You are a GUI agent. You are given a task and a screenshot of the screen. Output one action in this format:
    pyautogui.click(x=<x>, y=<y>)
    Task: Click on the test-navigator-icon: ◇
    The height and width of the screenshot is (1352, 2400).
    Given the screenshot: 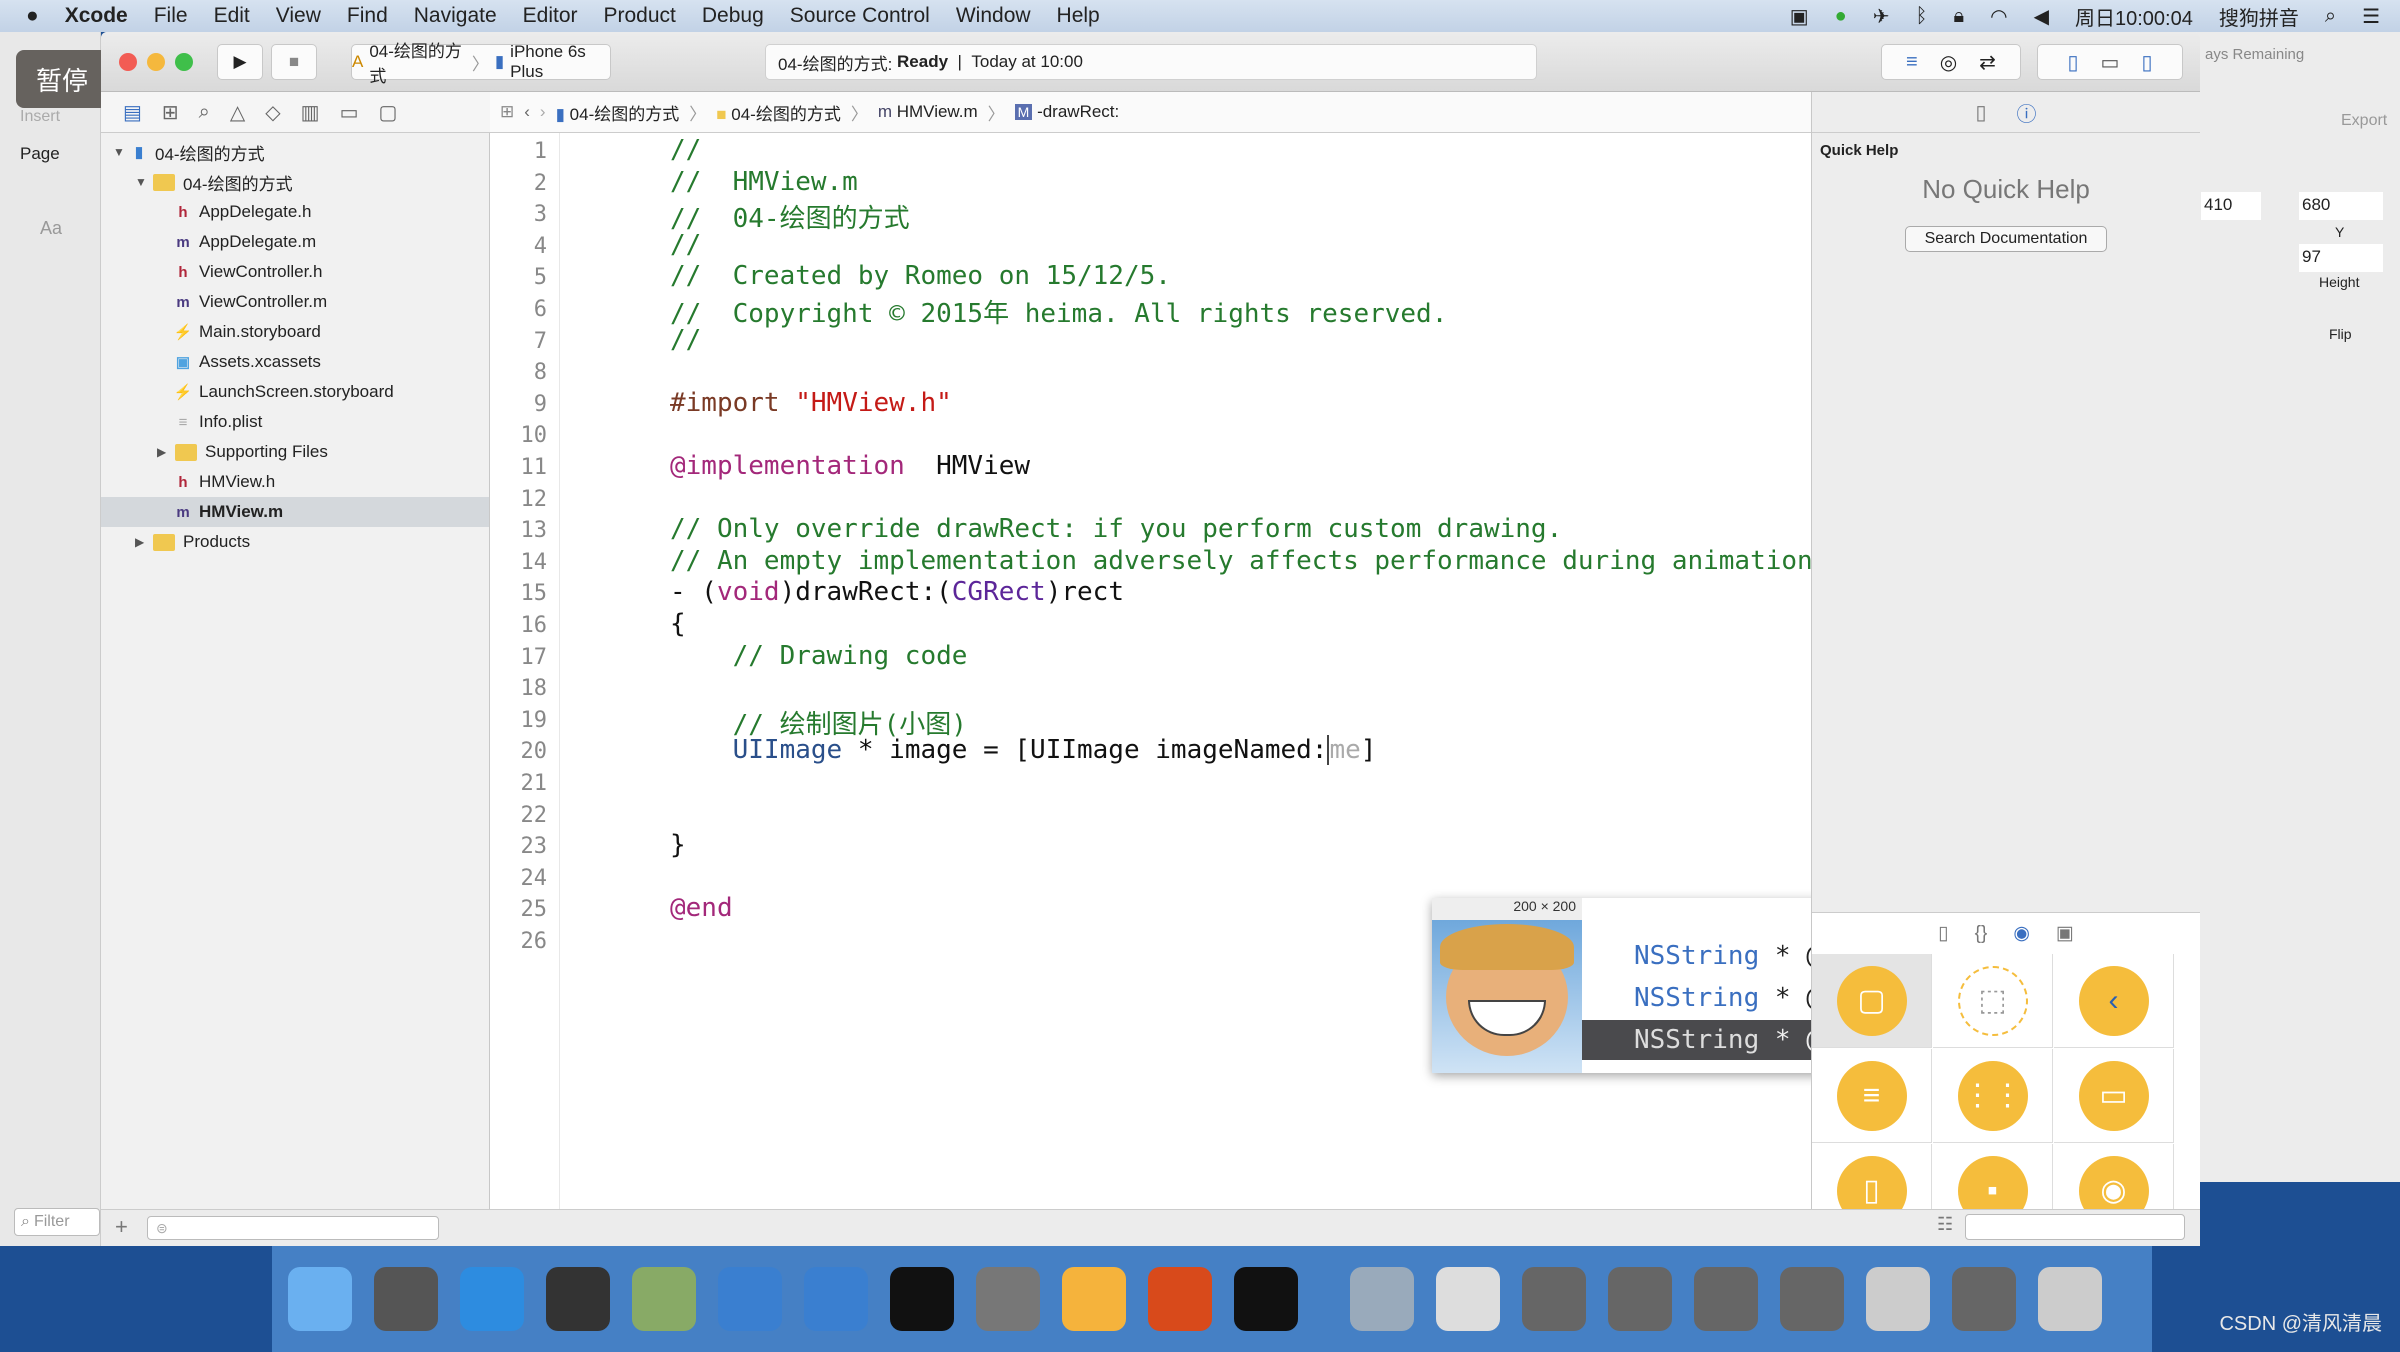 What is the action you would take?
    pyautogui.click(x=272, y=112)
    